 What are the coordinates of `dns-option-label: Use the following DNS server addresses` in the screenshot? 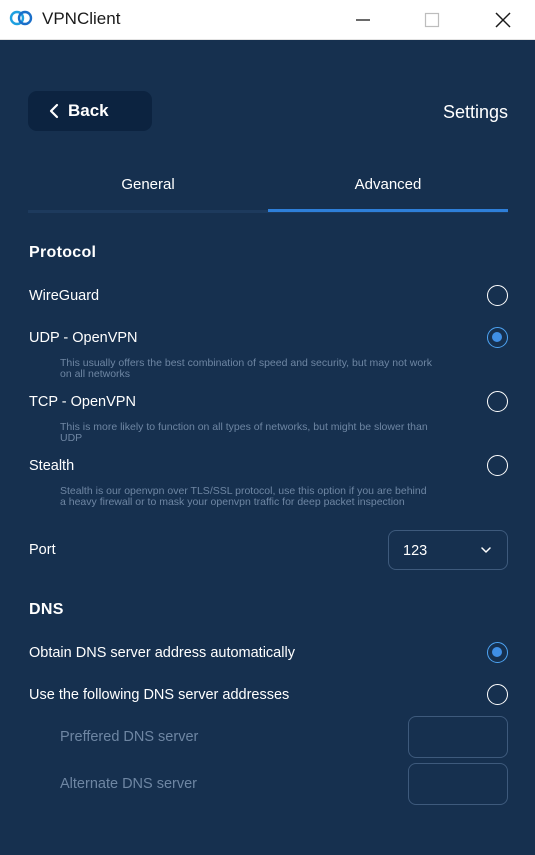 It's located at (159, 695).